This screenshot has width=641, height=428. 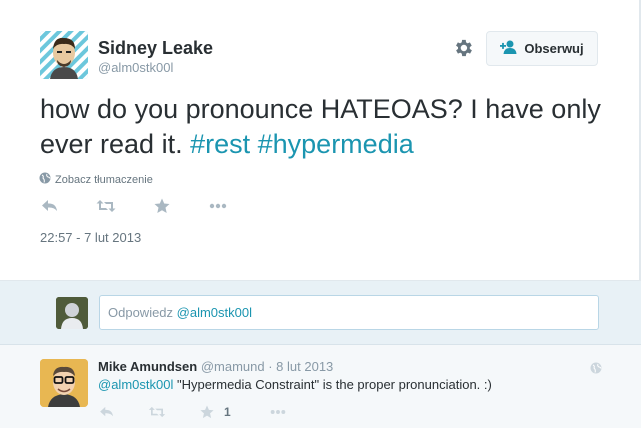 What do you see at coordinates (463, 48) in the screenshot?
I see `gear-icon` at bounding box center [463, 48].